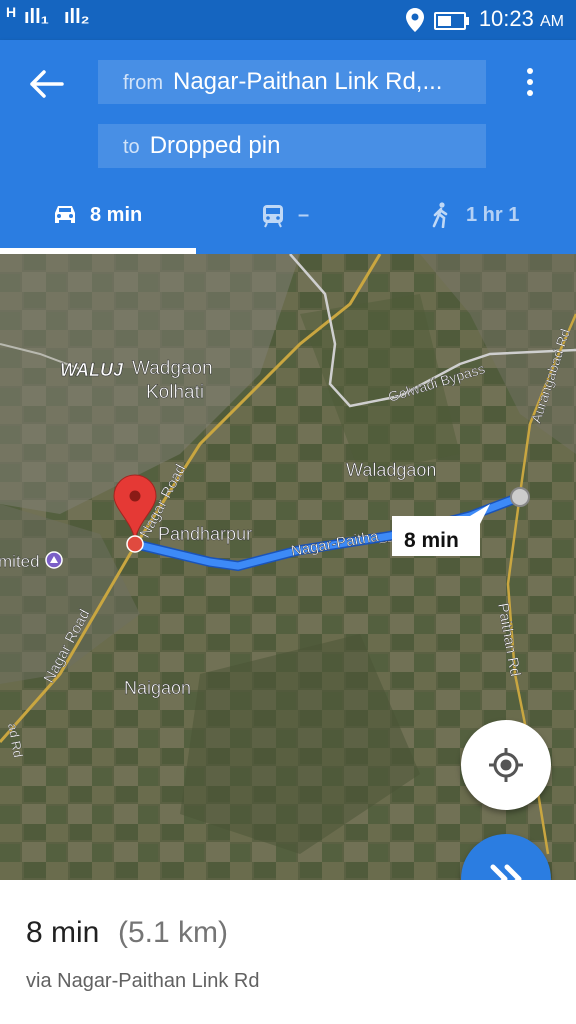 Image resolution: width=576 pixels, height=1024 pixels. I want to click on summary-distance: (5.1 km), so click(173, 932).